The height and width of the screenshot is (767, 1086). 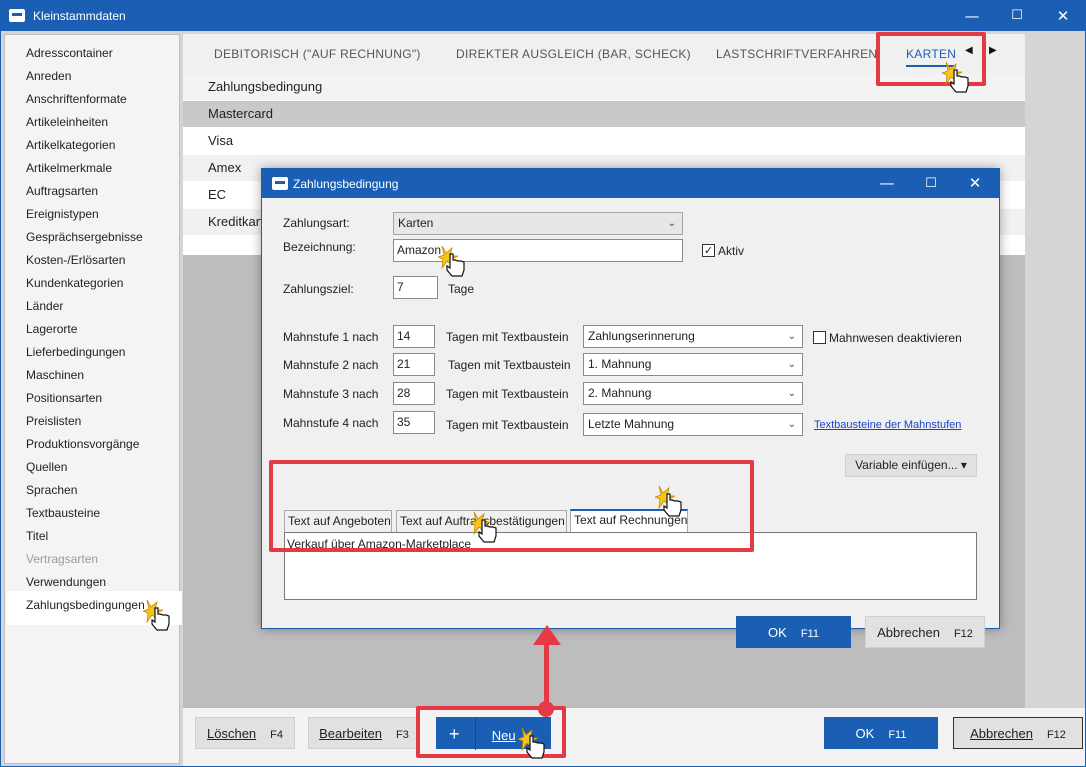 What do you see at coordinates (881, 733) in the screenshot?
I see `ok-button: OK F11` at bounding box center [881, 733].